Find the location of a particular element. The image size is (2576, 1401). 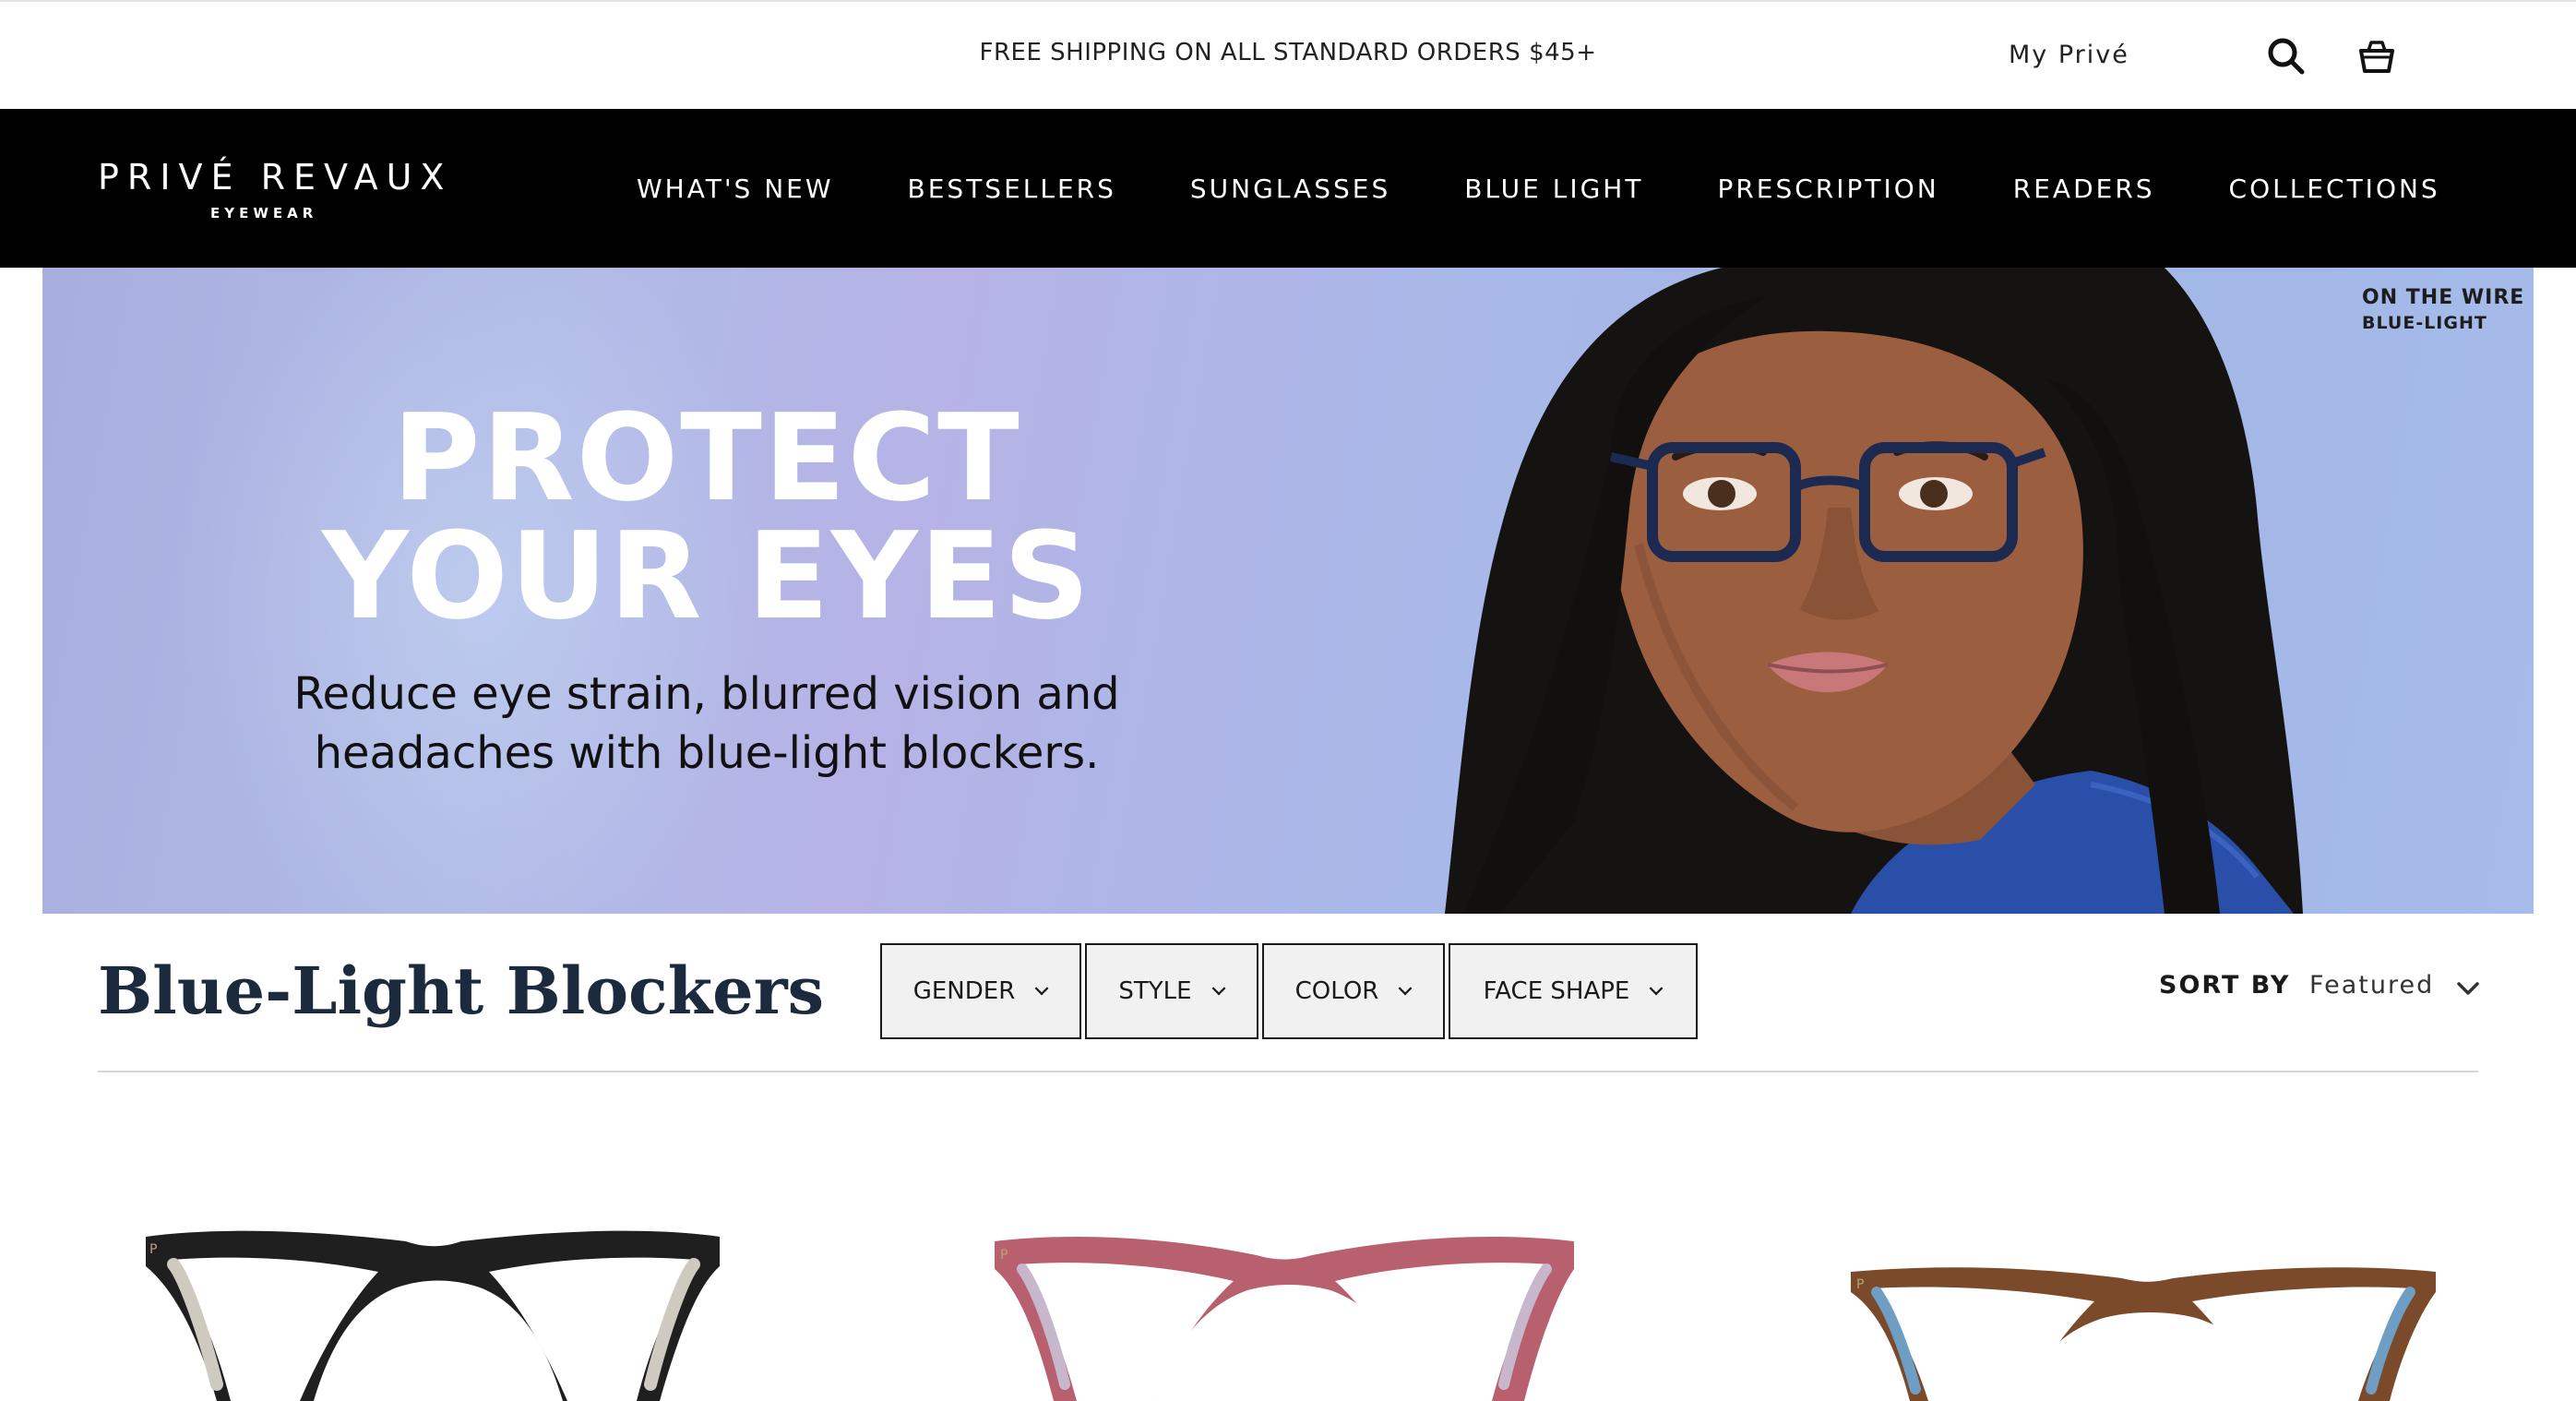

filter-style-button: STYLE is located at coordinates (1171, 991).